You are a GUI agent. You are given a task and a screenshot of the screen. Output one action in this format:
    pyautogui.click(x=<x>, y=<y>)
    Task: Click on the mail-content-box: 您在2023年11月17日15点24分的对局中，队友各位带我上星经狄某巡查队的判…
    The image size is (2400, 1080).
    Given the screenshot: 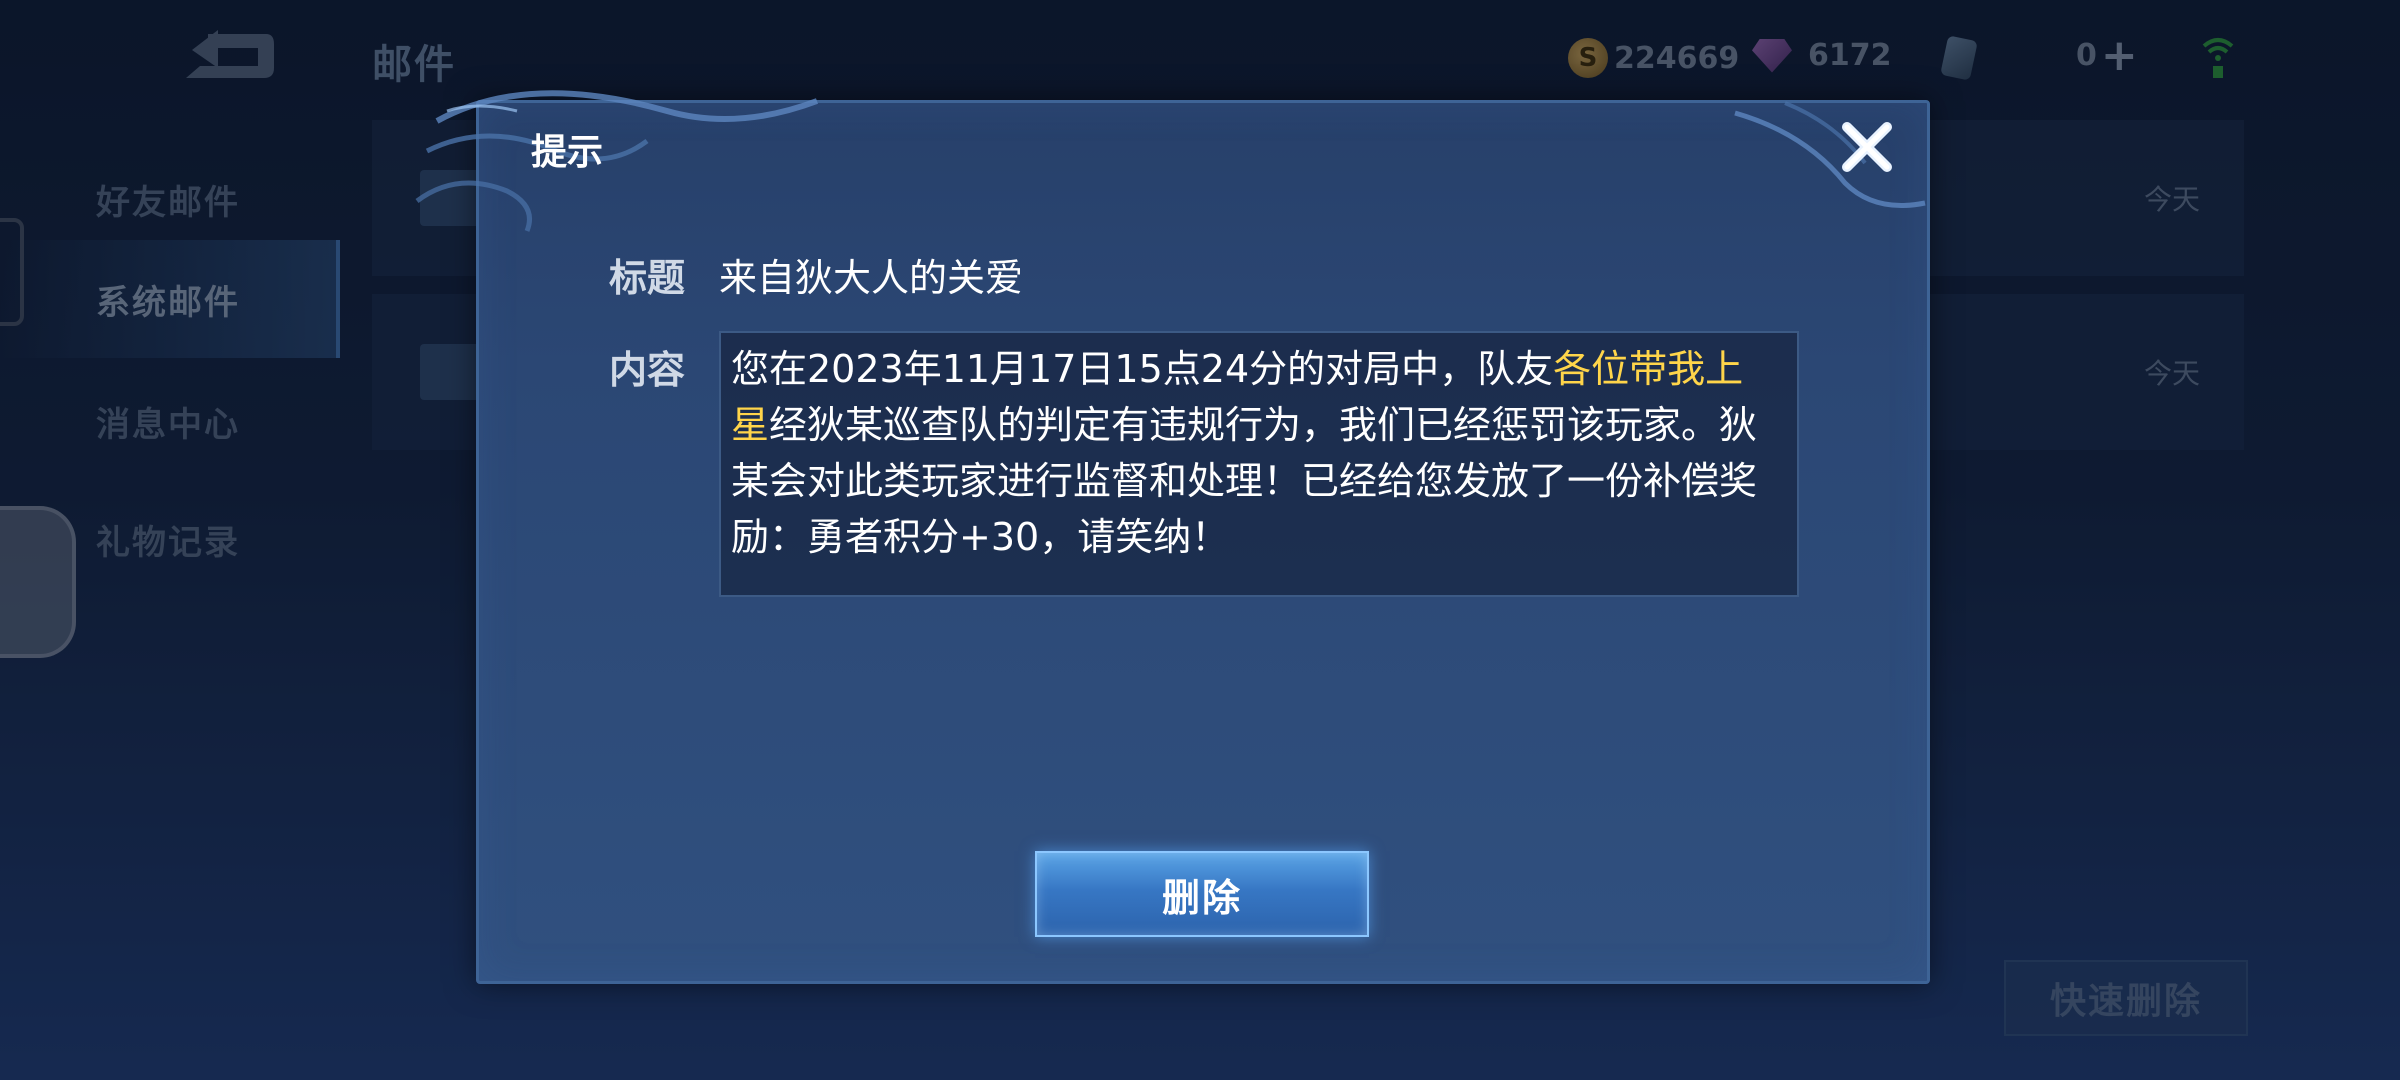 What is the action you would take?
    pyautogui.click(x=1259, y=464)
    